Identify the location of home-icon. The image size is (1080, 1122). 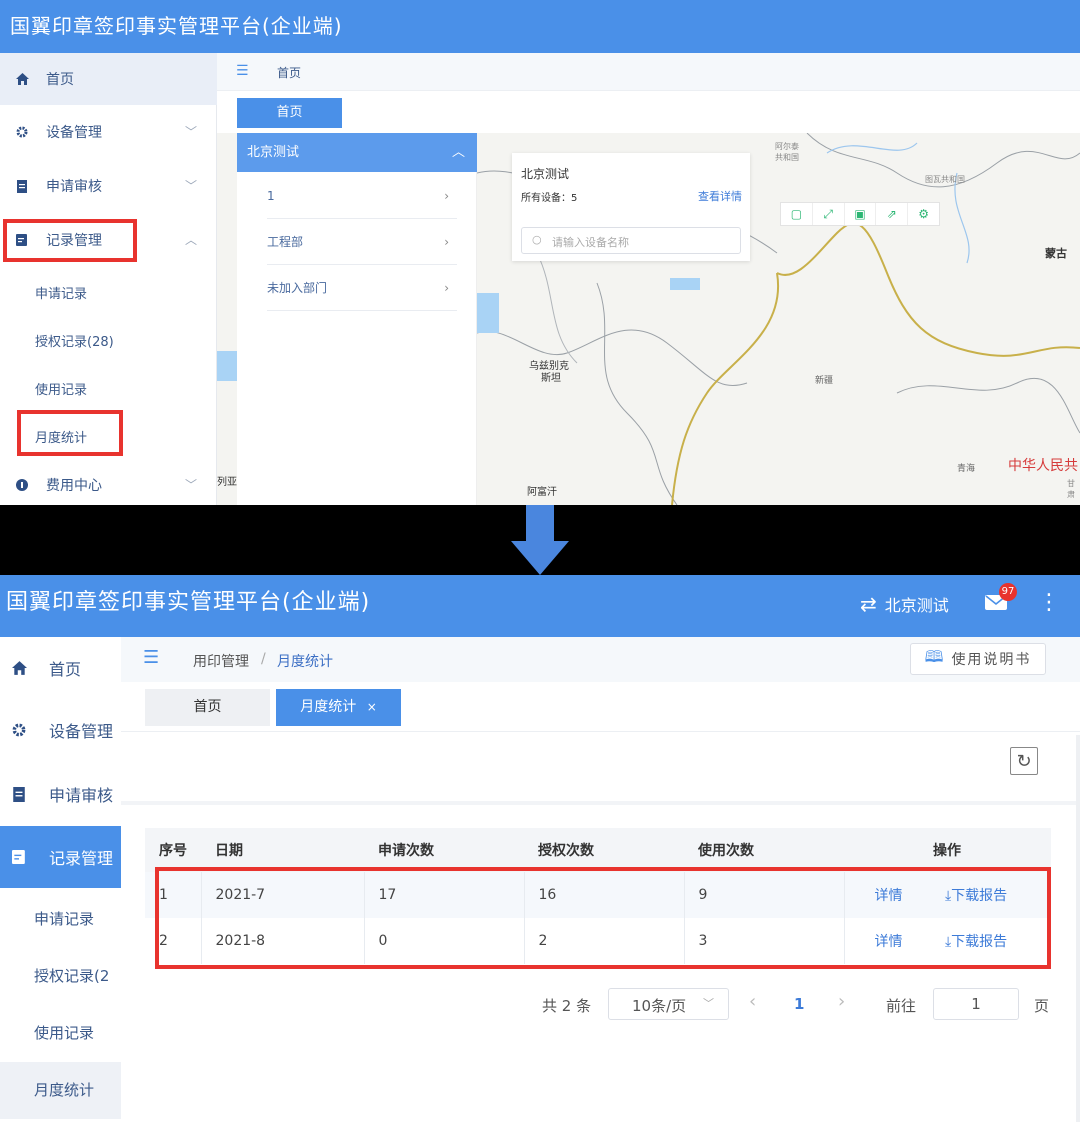
(22, 79).